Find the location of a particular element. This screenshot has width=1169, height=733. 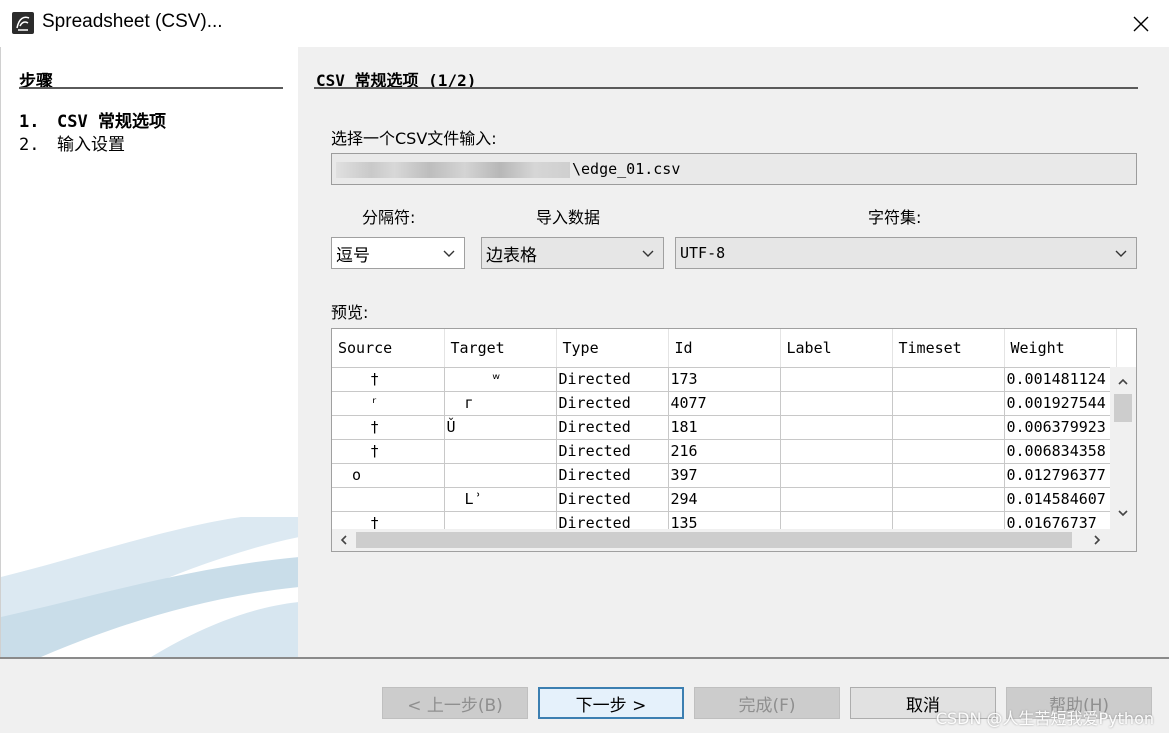

finish-button: 完成(F) is located at coordinates (767, 703).